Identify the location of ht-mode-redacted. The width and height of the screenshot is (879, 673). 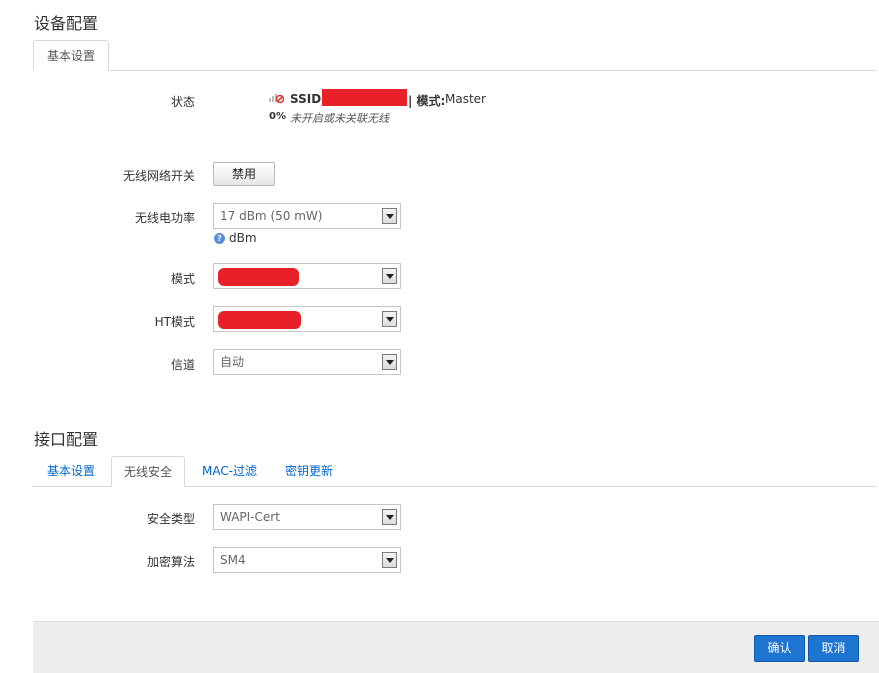
(259, 320).